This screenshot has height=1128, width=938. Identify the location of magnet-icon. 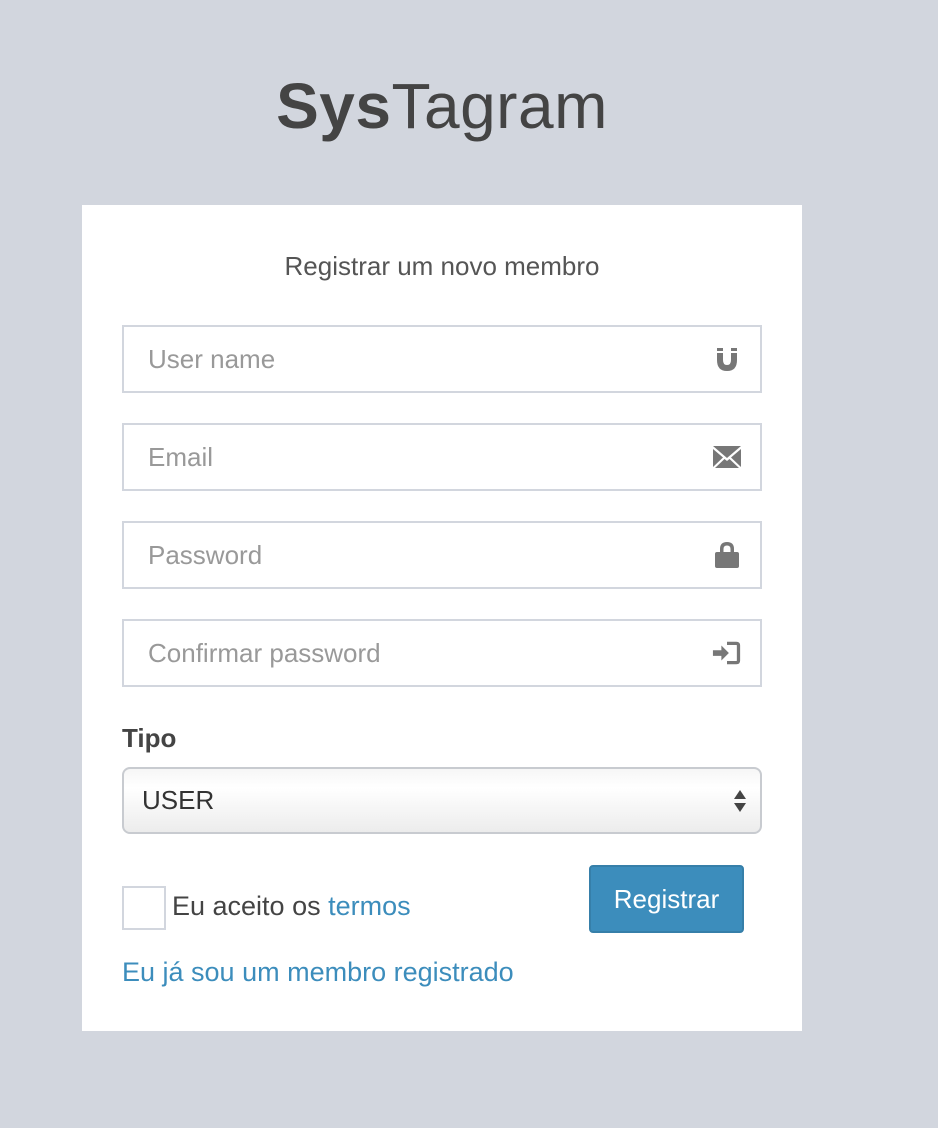
(727, 359).